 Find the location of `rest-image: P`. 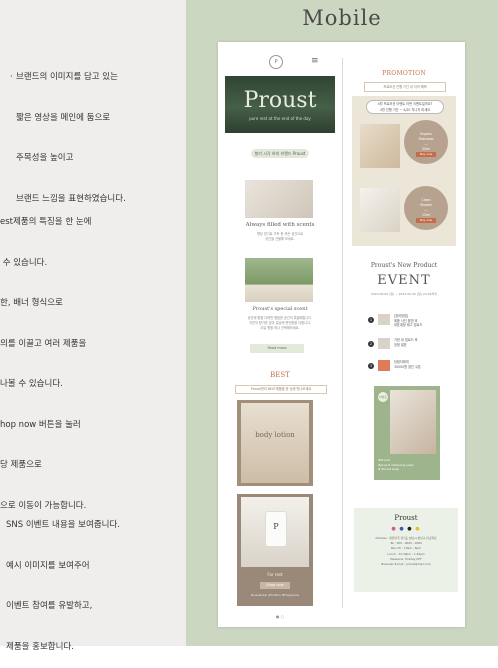

rest-image: P is located at coordinates (275, 532).